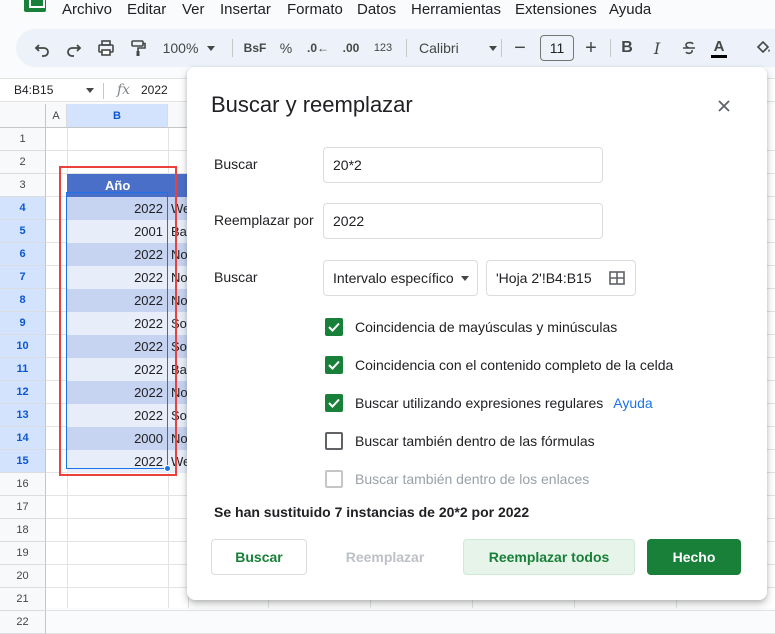 The width and height of the screenshot is (775, 634). I want to click on find-label: Buscar, so click(236, 164).